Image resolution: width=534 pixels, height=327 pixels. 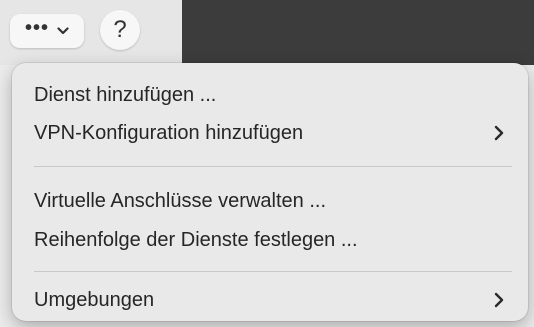 What do you see at coordinates (169, 132) in the screenshot?
I see `menu-item-label: VPN-Konfiguration hinzufügen` at bounding box center [169, 132].